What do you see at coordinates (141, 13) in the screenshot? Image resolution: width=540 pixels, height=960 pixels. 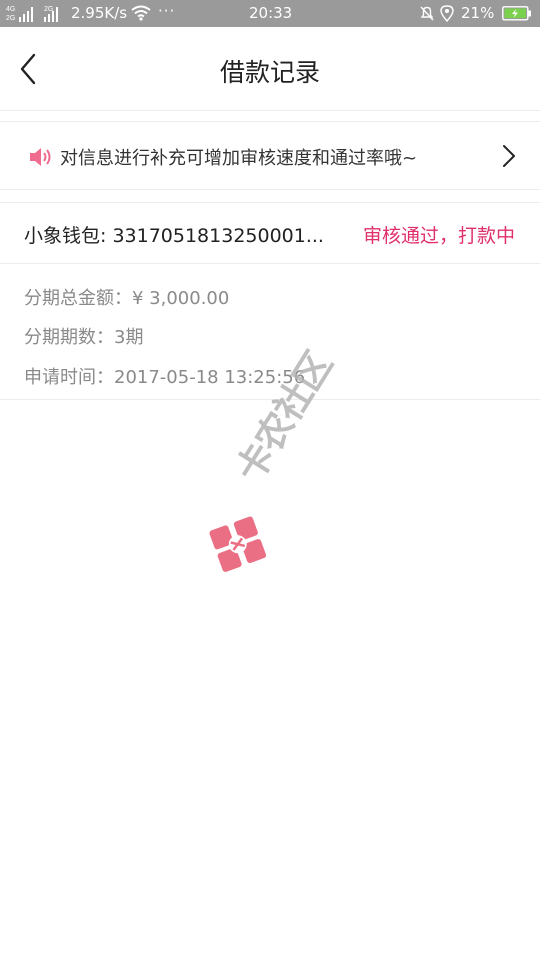 I see `wifi-icon` at bounding box center [141, 13].